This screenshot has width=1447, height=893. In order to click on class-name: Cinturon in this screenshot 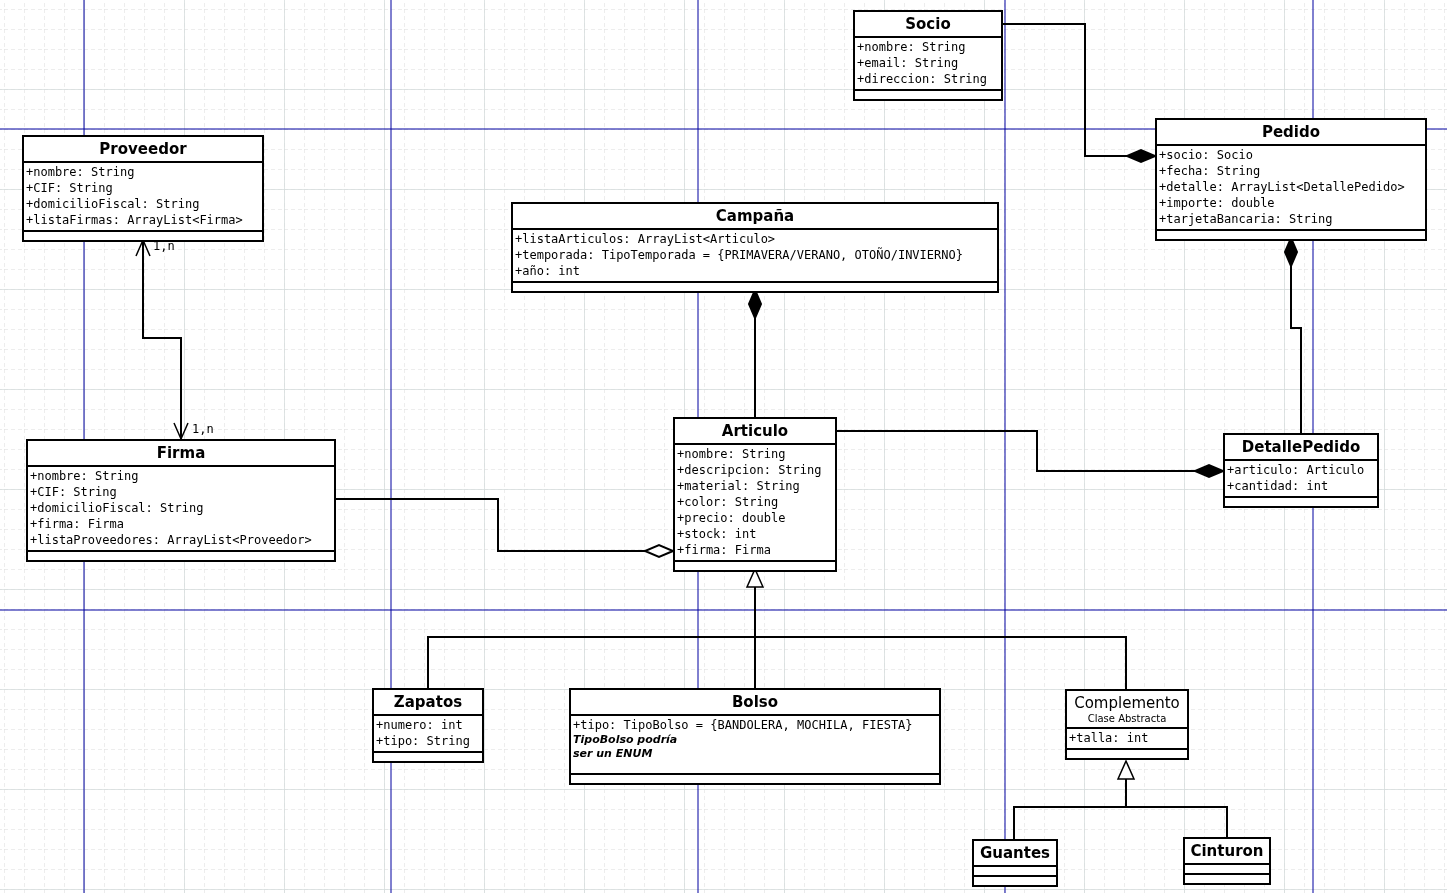, I will do `click(1227, 851)`.